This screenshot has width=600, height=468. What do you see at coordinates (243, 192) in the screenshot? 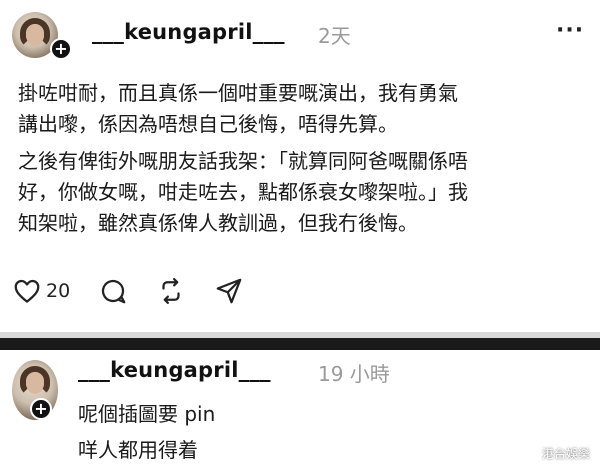
I see `post-line: 好，你做女嘅，咁走咗去，點都係衰女嚟架啦。」我` at bounding box center [243, 192].